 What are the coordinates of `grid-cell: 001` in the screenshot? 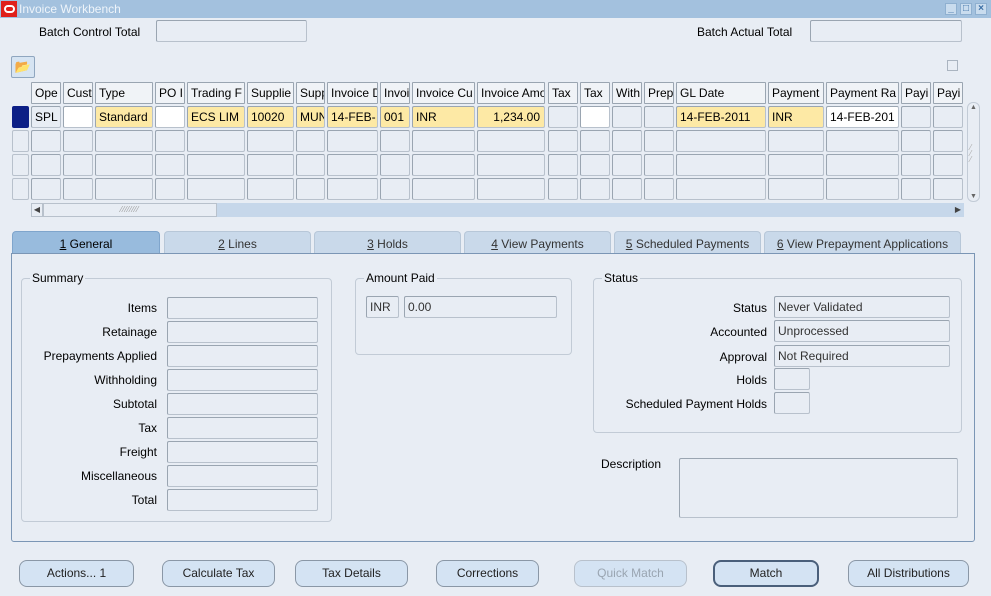 It's located at (395, 117).